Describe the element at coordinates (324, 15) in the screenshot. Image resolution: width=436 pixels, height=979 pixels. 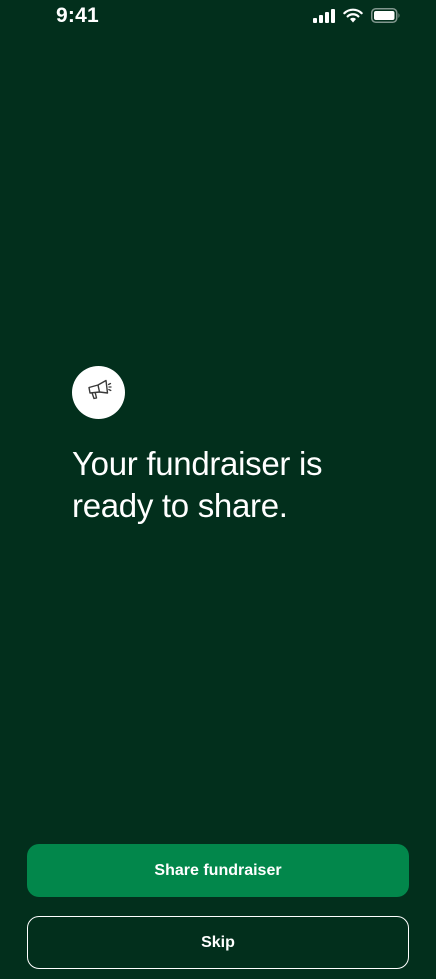
I see `signal-icon` at that location.